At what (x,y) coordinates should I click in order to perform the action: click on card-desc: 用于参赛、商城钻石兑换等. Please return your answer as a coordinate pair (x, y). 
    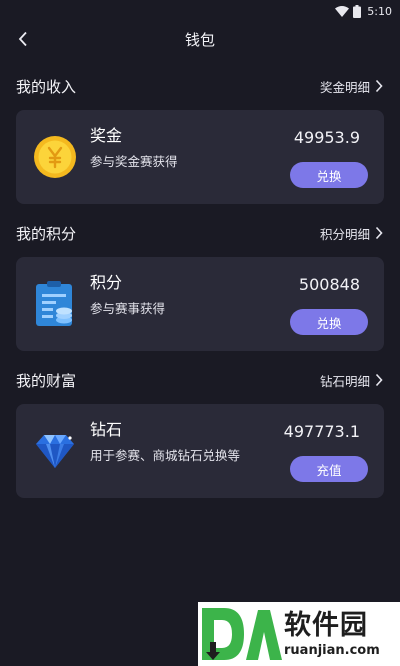
    Looking at the image, I should click on (165, 455).